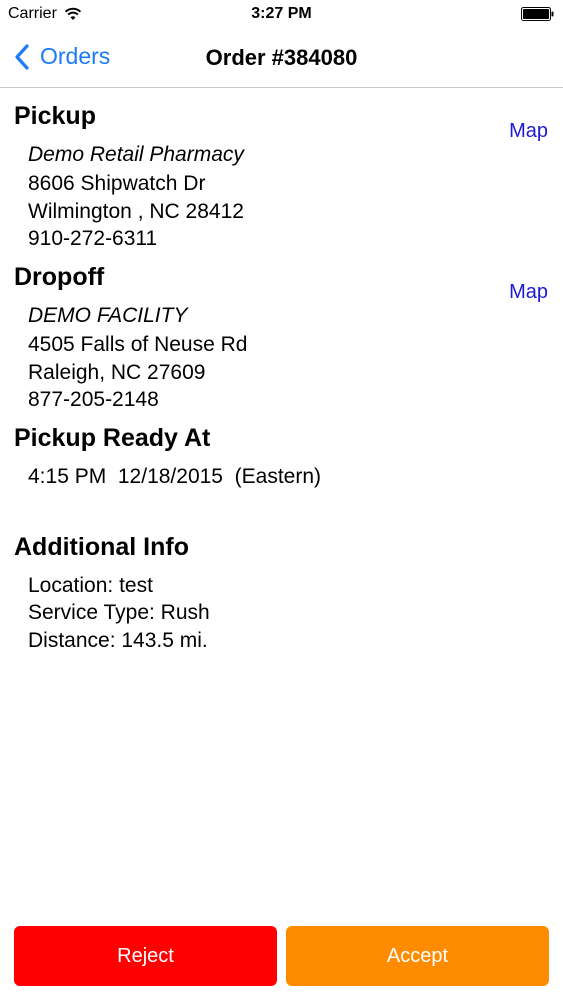 The image size is (563, 1000). Describe the element at coordinates (117, 372) in the screenshot. I see `dropoff-city: Raleigh, NC 27609` at that location.